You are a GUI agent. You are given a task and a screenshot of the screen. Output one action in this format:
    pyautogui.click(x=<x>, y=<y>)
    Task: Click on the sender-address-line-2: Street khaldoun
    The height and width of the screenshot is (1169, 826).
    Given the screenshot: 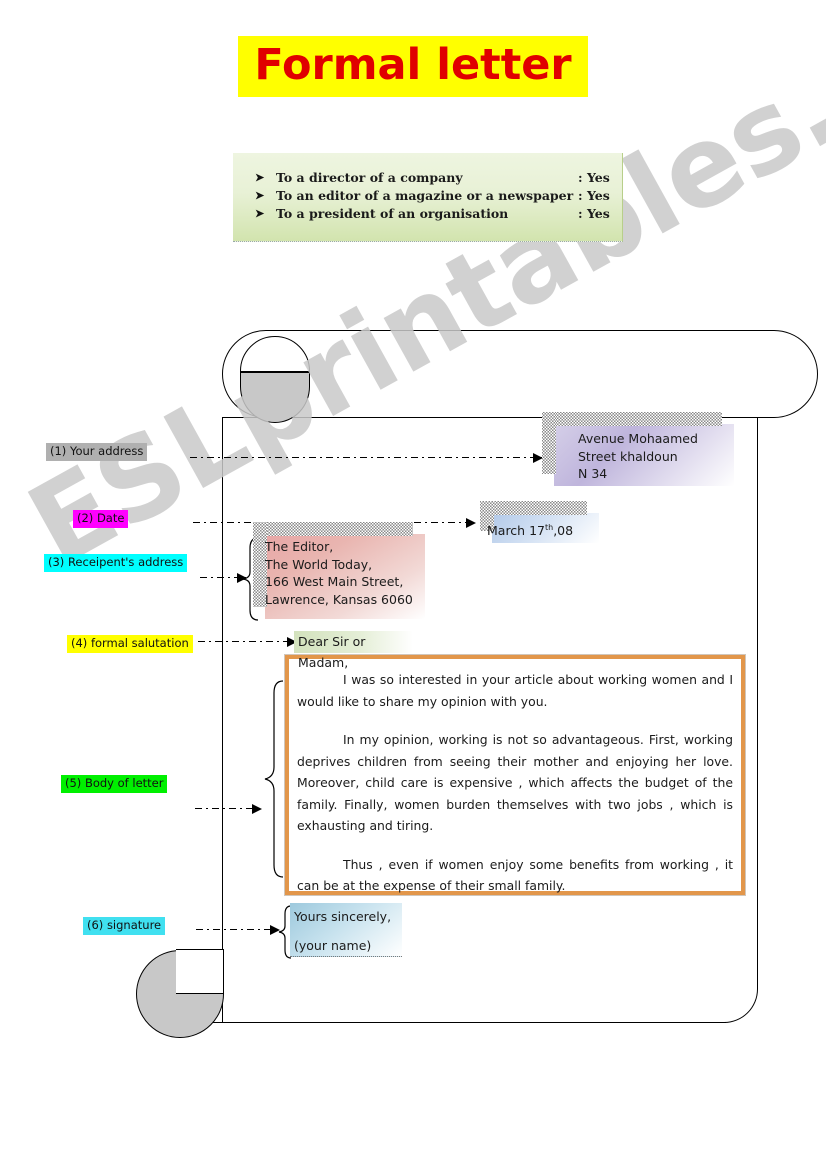 What is the action you would take?
    pyautogui.click(x=628, y=456)
    